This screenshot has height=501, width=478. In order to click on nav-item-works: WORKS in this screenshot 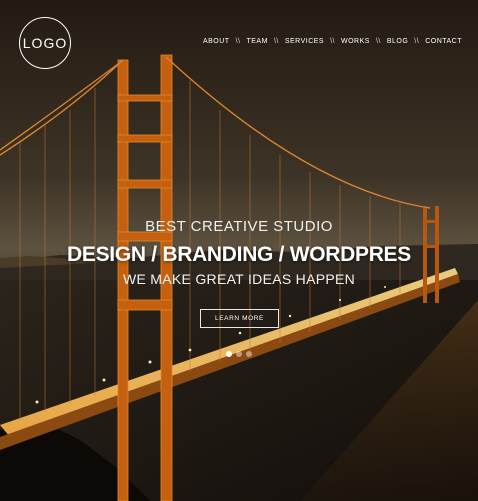, I will do `click(355, 41)`.